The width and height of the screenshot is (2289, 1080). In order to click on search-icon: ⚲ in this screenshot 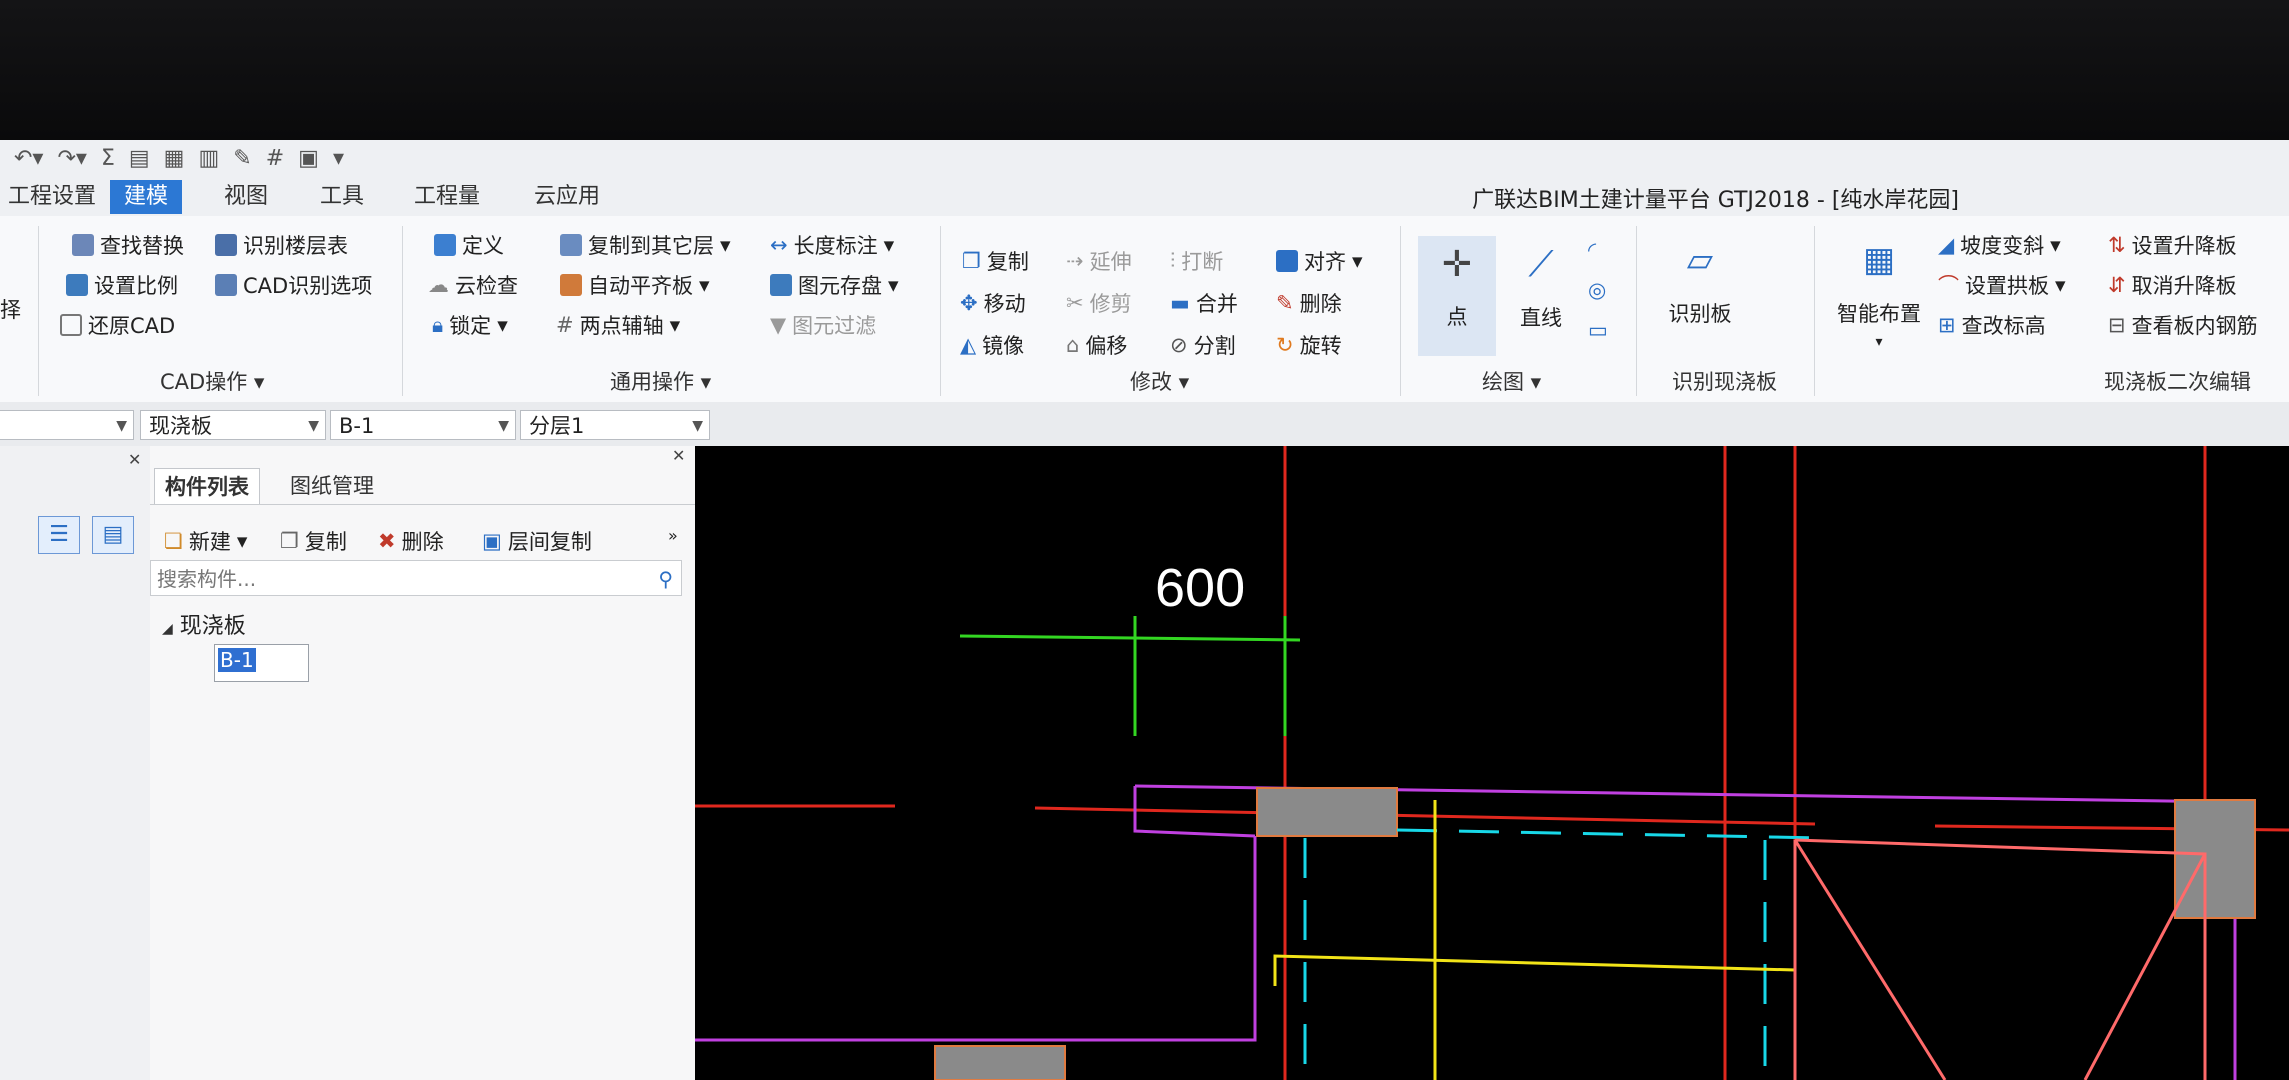, I will do `click(665, 579)`.